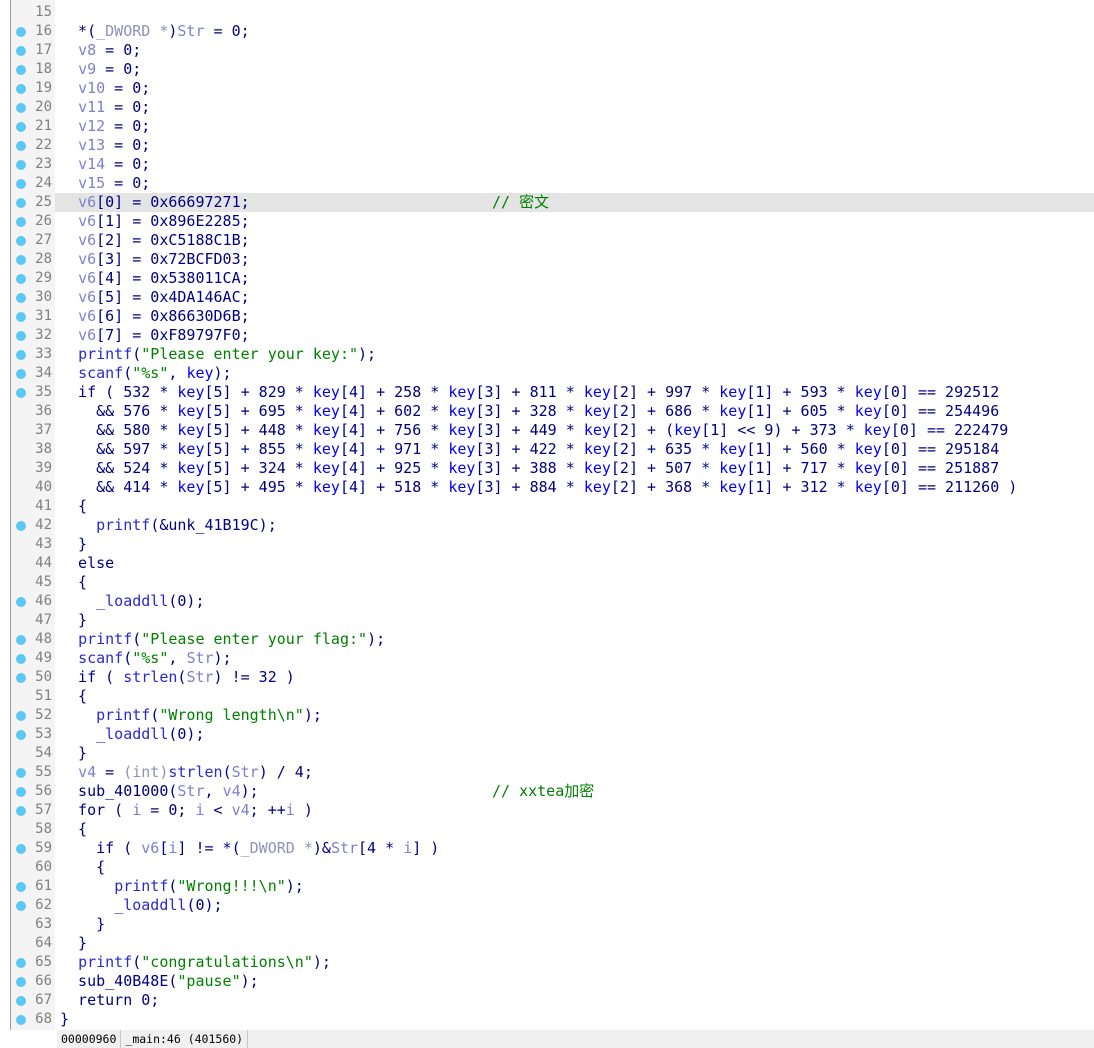 This screenshot has width=1094, height=1048. Describe the element at coordinates (574, 297) in the screenshot. I see `code-text: v6[5] = 0x4DA146AC;` at that location.